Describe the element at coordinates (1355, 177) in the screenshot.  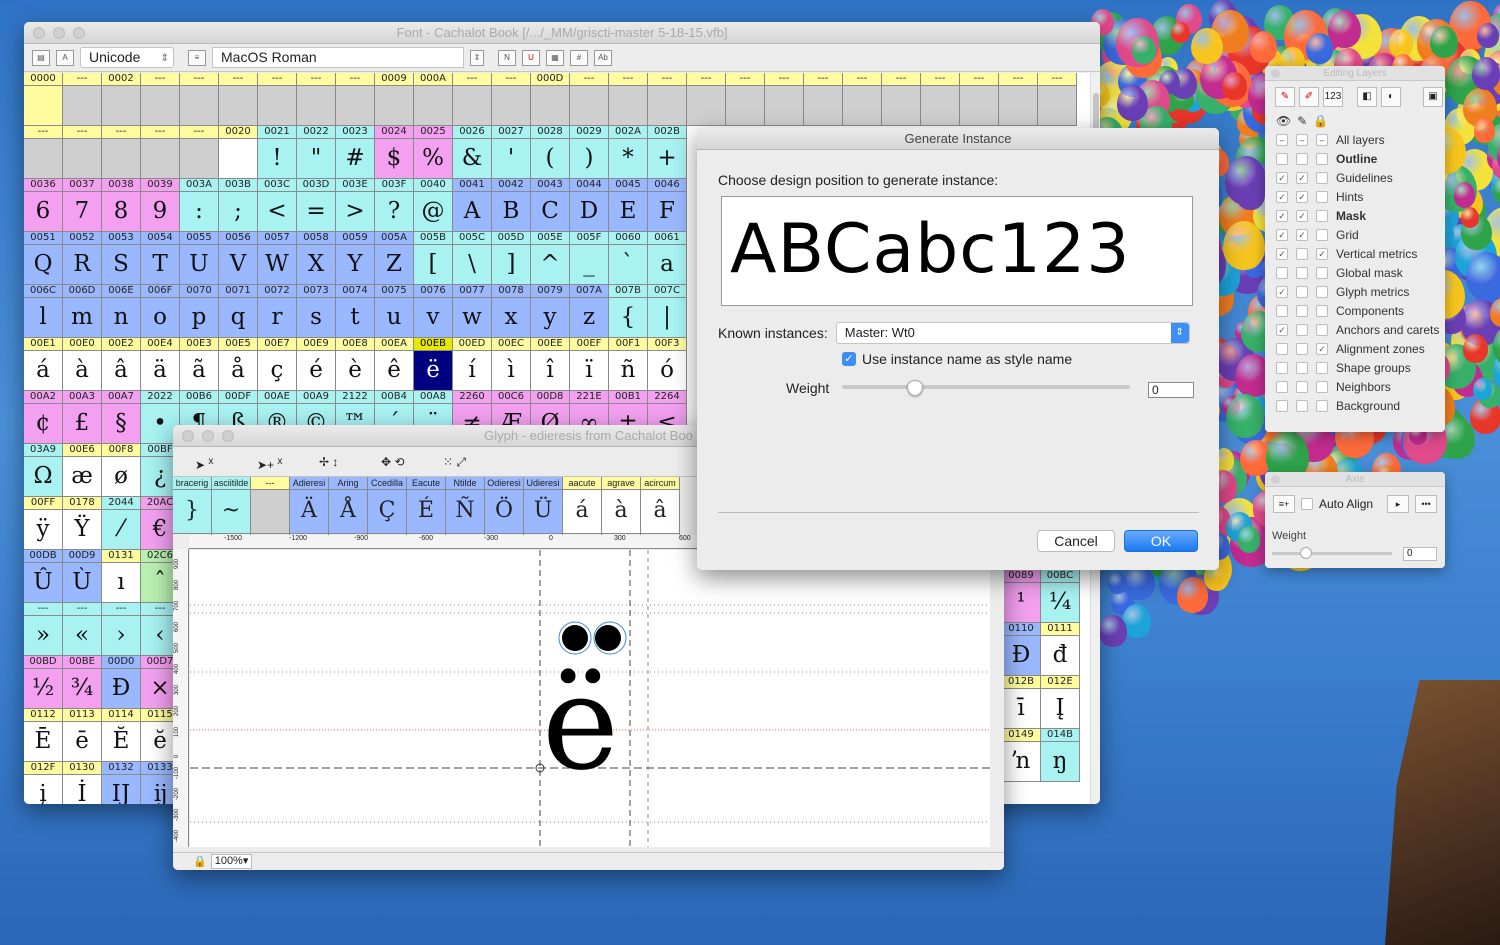
I see `layer-row: ✓ ✓ Guidelines` at that location.